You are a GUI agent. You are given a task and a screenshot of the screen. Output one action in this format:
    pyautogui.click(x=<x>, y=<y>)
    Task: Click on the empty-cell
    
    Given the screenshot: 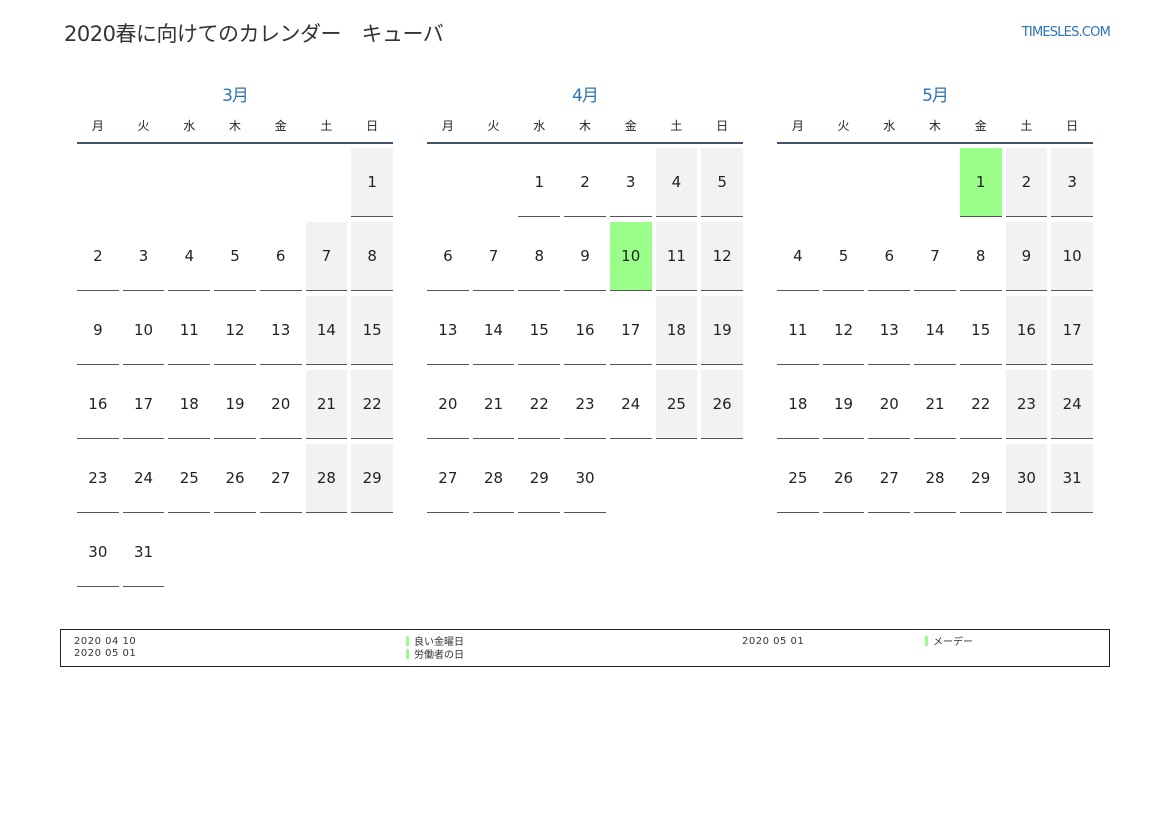 What is the action you would take?
    pyautogui.click(x=798, y=182)
    